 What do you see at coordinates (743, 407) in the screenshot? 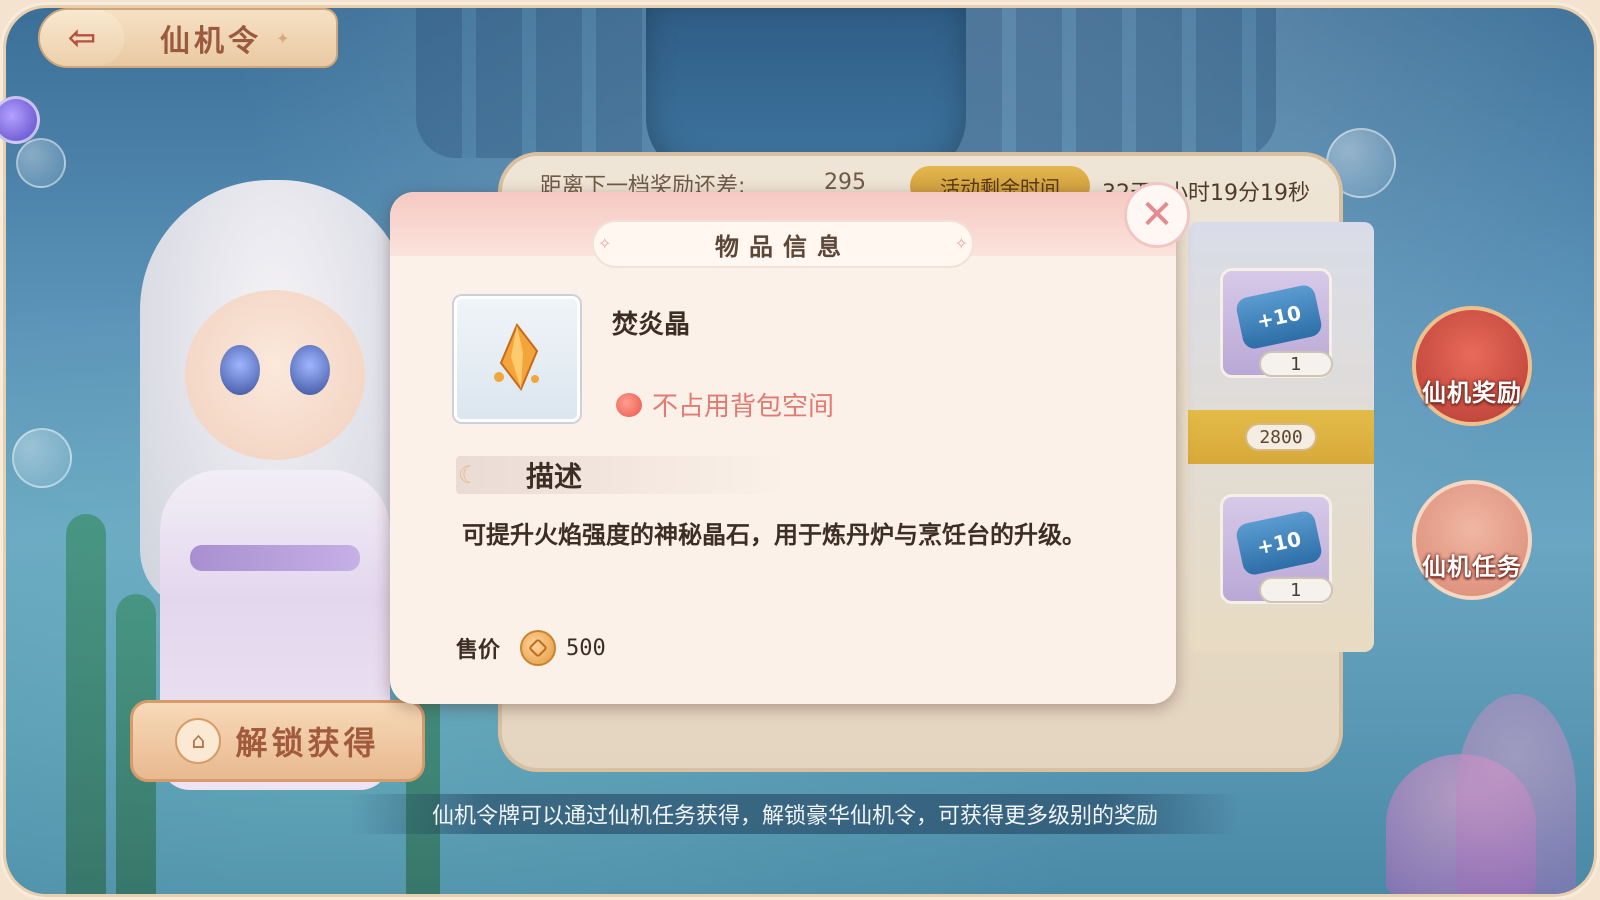
I see `no-bag-space-label: 不占用背包空间` at bounding box center [743, 407].